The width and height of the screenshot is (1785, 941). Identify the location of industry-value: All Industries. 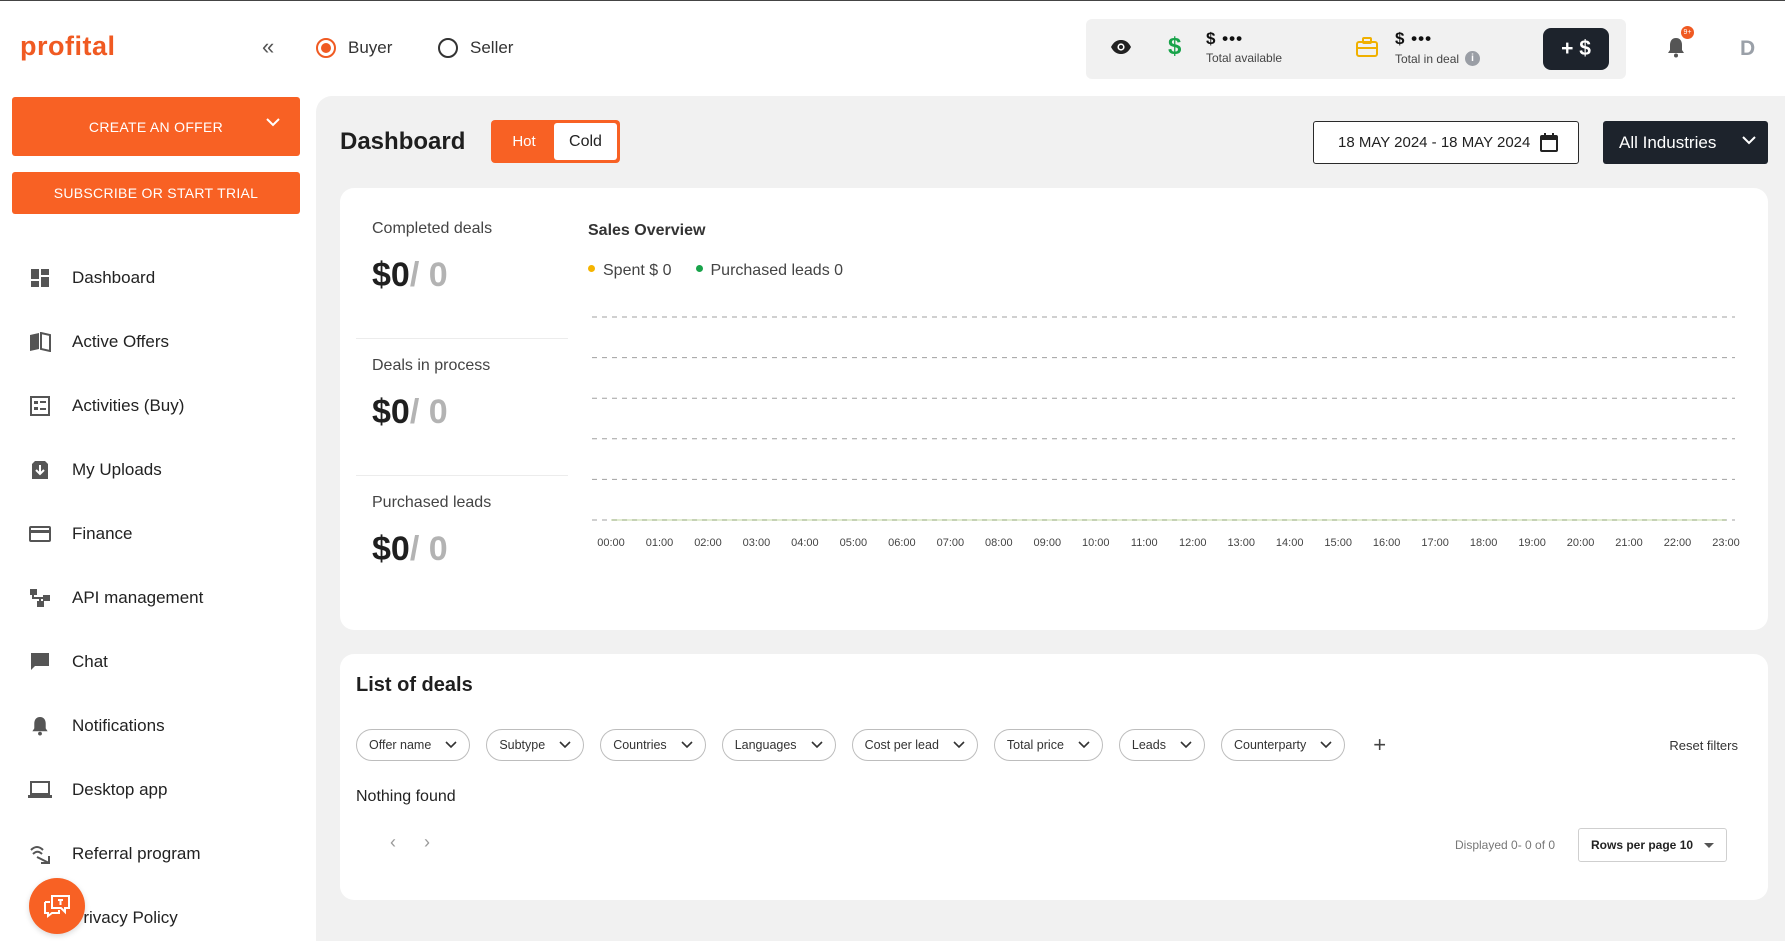
(1668, 142).